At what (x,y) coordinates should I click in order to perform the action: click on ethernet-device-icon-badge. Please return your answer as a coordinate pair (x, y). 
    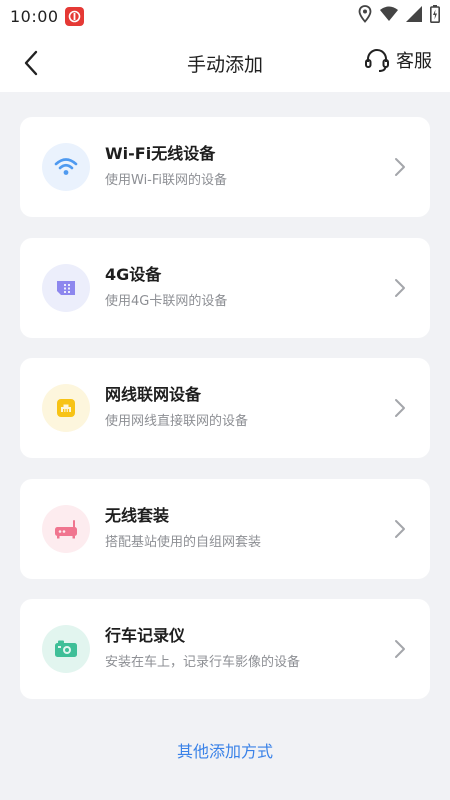
    Looking at the image, I should click on (66, 408).